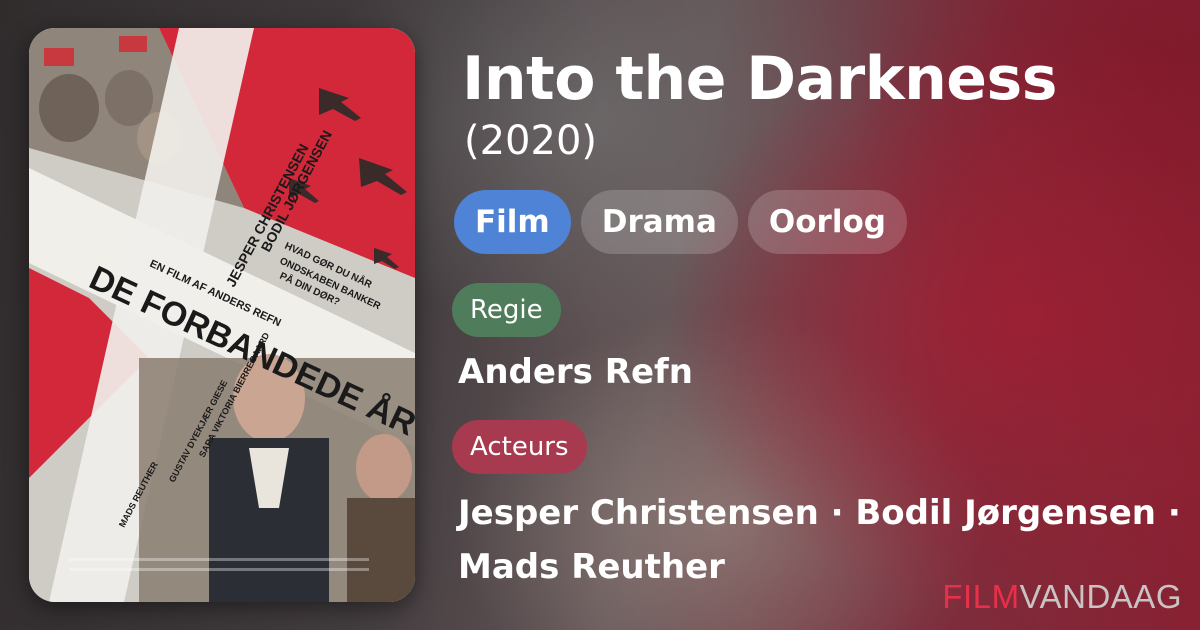 The height and width of the screenshot is (630, 1200). I want to click on genre-chips: Film Drama Oorlog, so click(680, 222).